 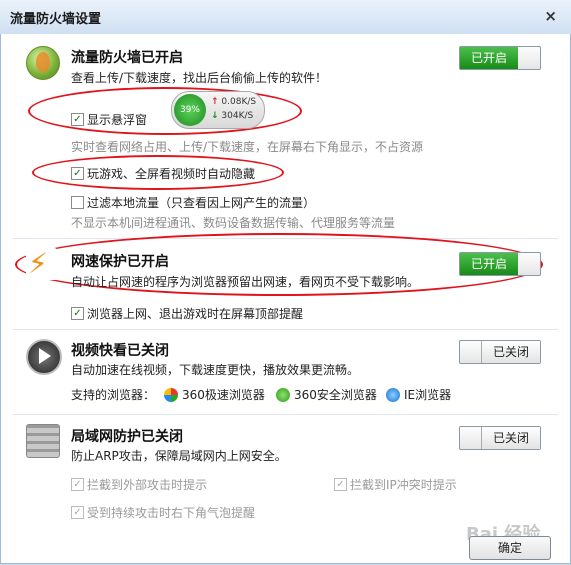 I want to click on window-title: 流量防火墙设置, so click(x=56, y=19).